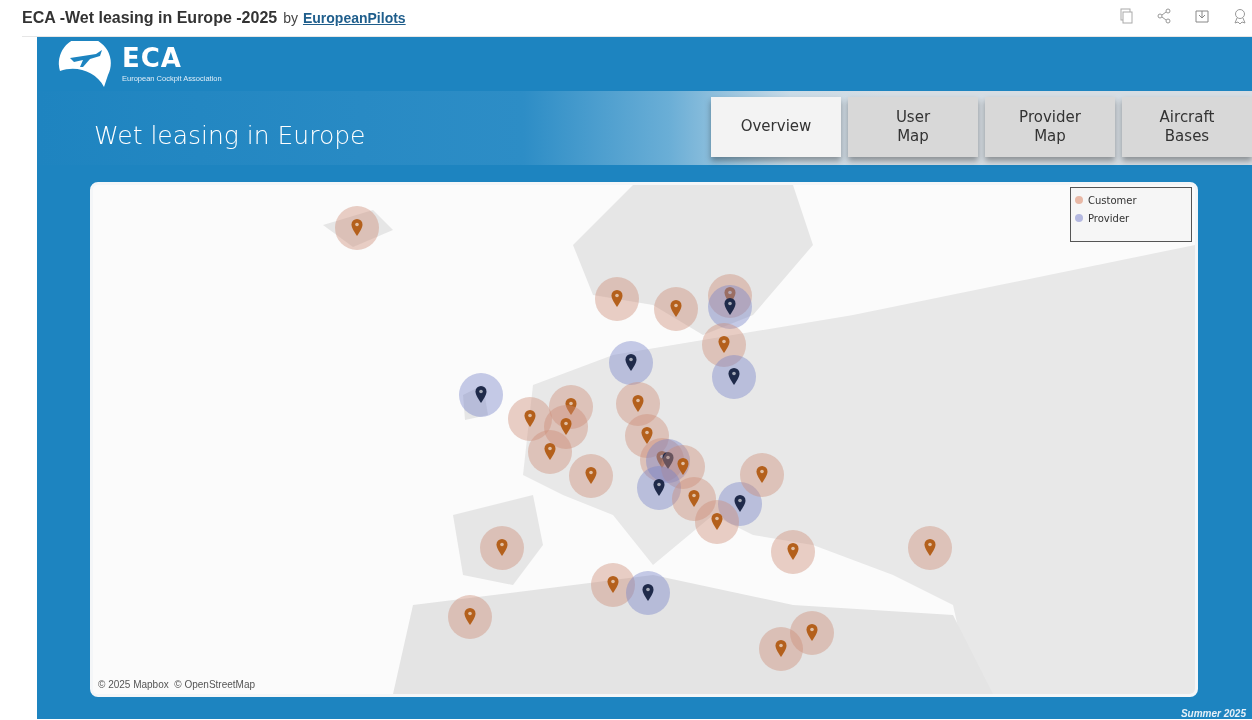 This screenshot has height=720, width=1252. Describe the element at coordinates (150, 18) in the screenshot. I see `workbook-title: ECA -Wet leasing in Europe -2025` at that location.